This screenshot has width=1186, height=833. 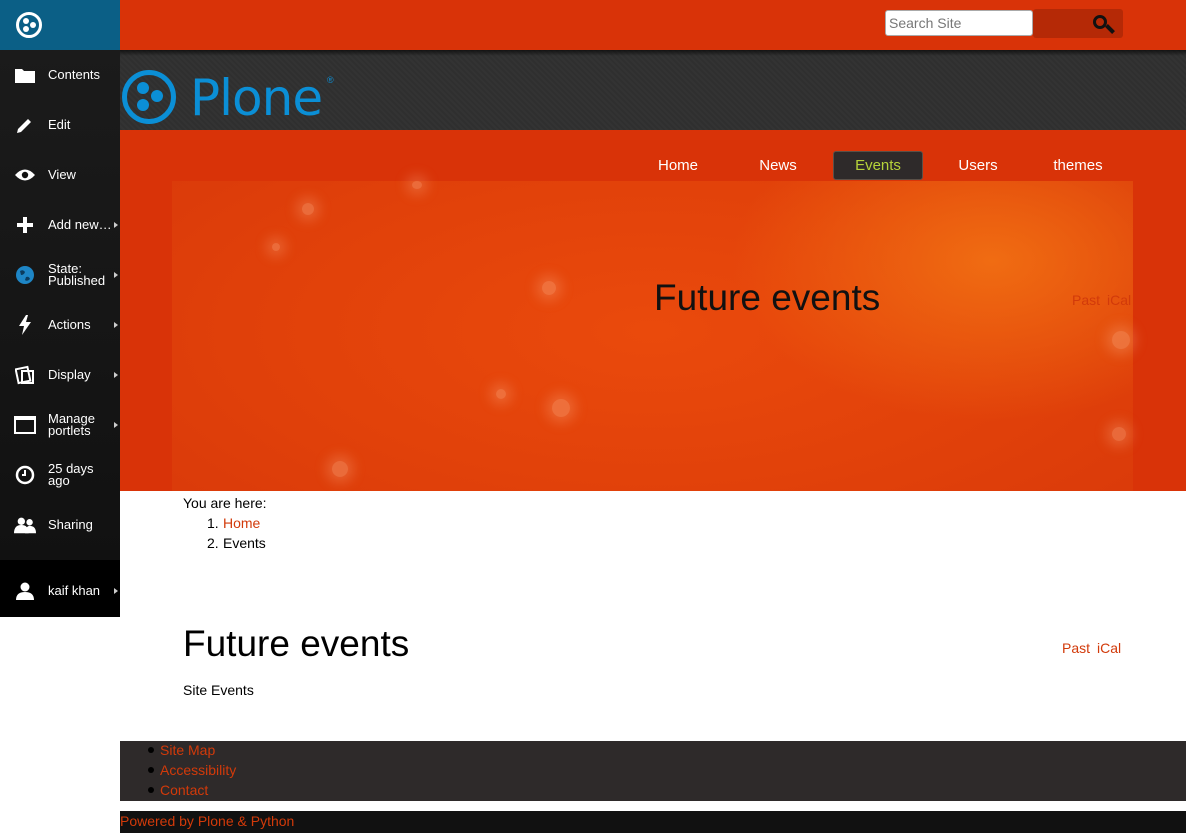 I want to click on site-logo-text: Plone, so click(x=256, y=98).